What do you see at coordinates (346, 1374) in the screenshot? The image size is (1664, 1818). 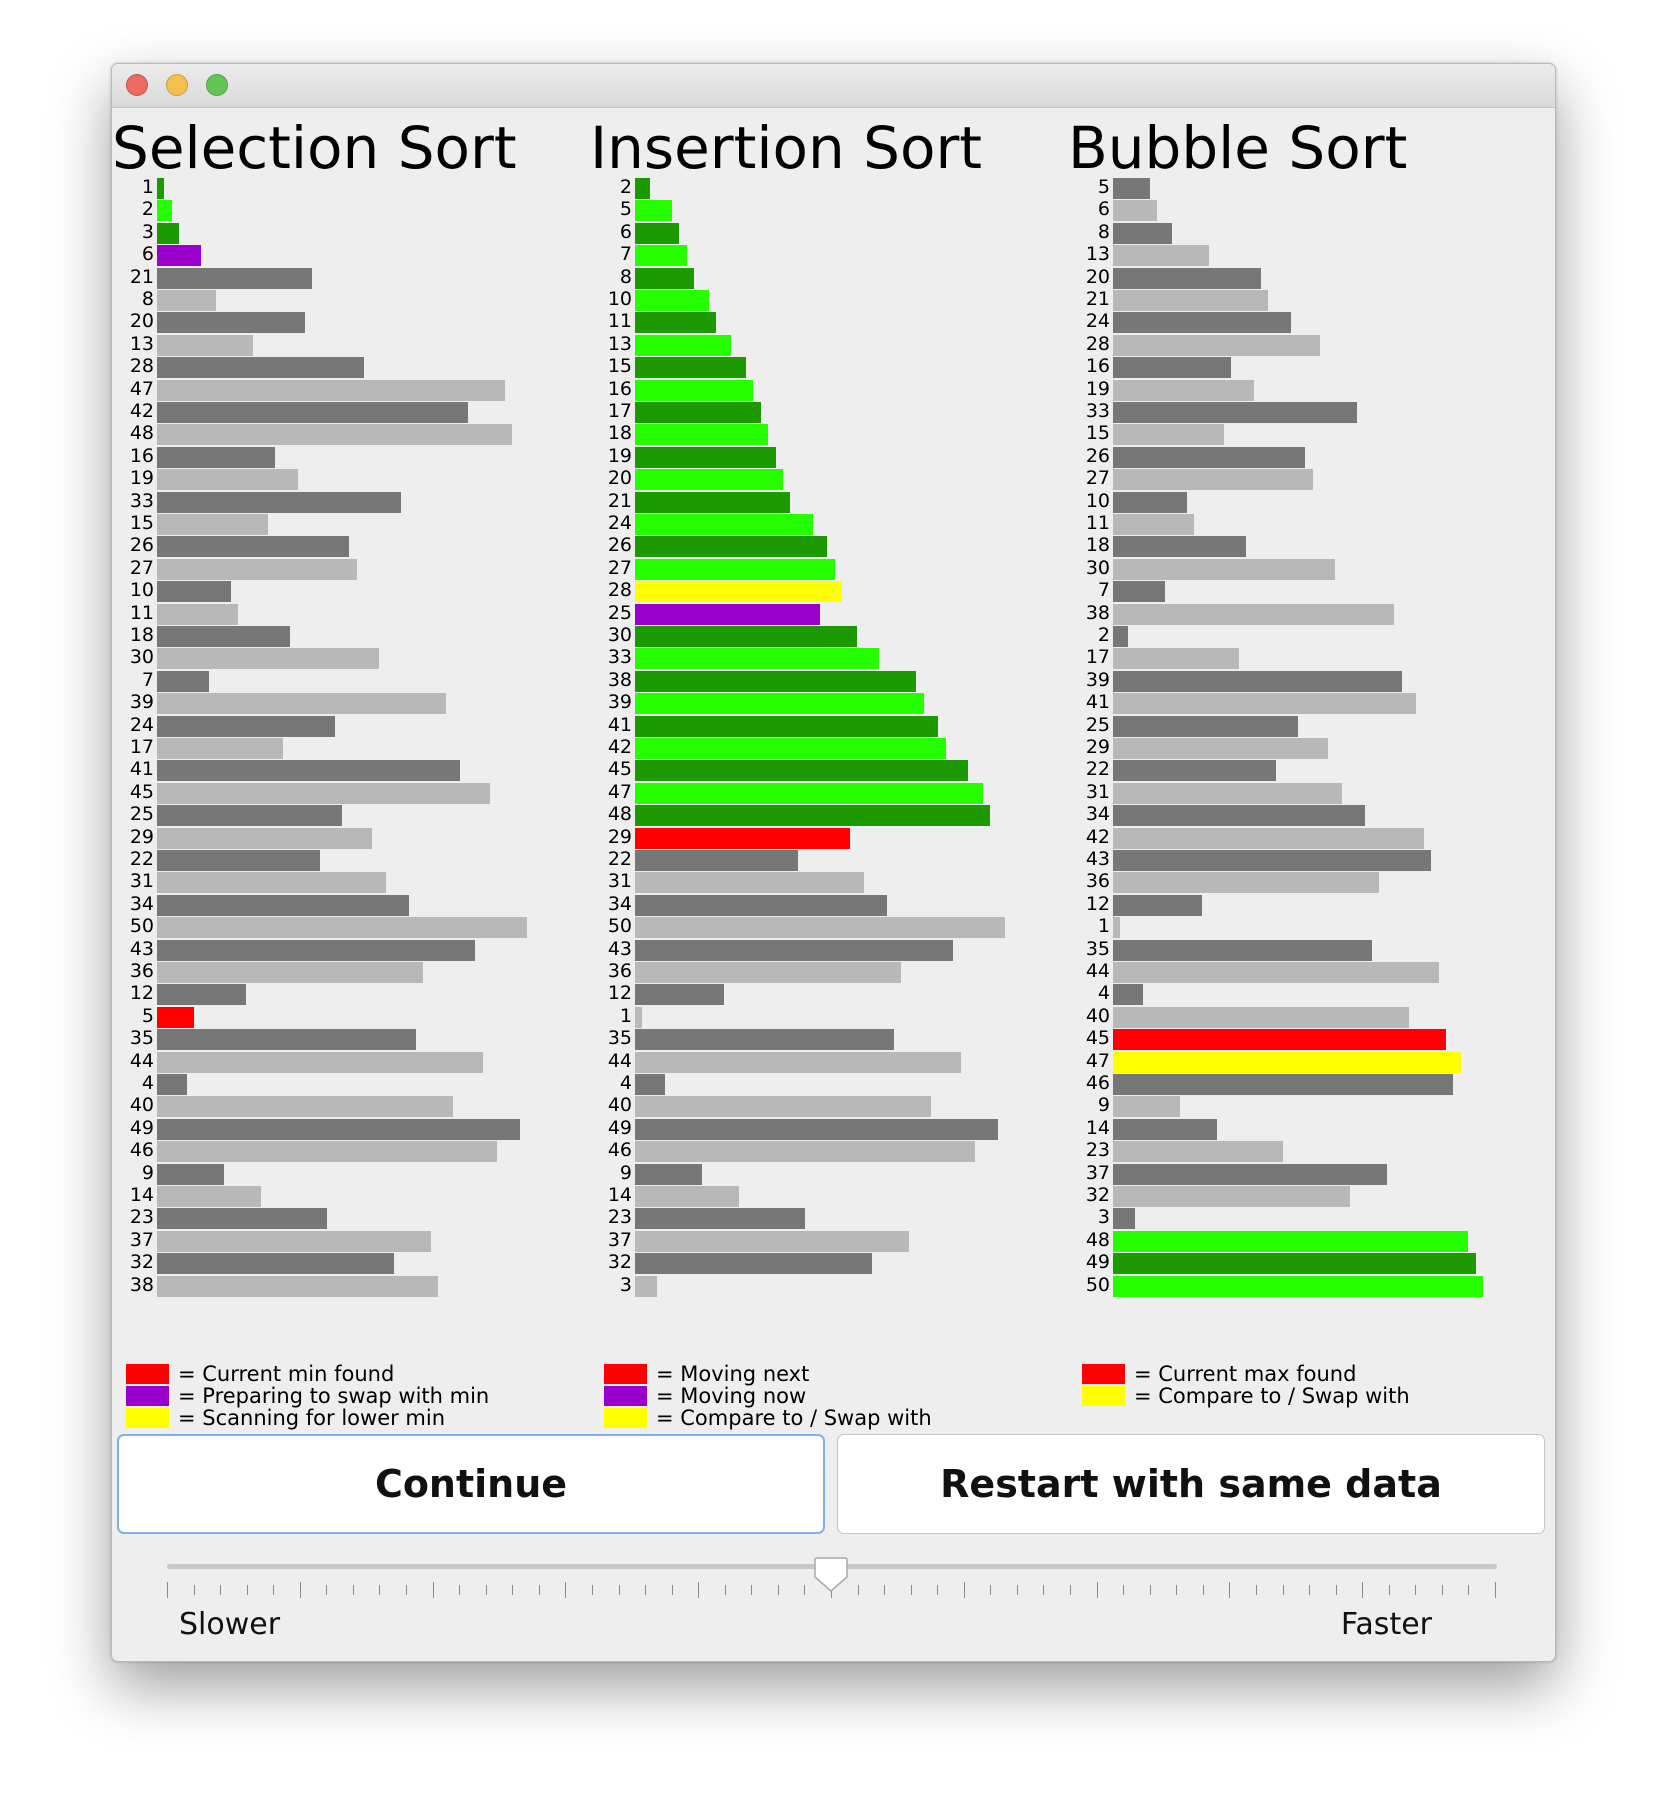 I see `legend-item: = Current min found` at bounding box center [346, 1374].